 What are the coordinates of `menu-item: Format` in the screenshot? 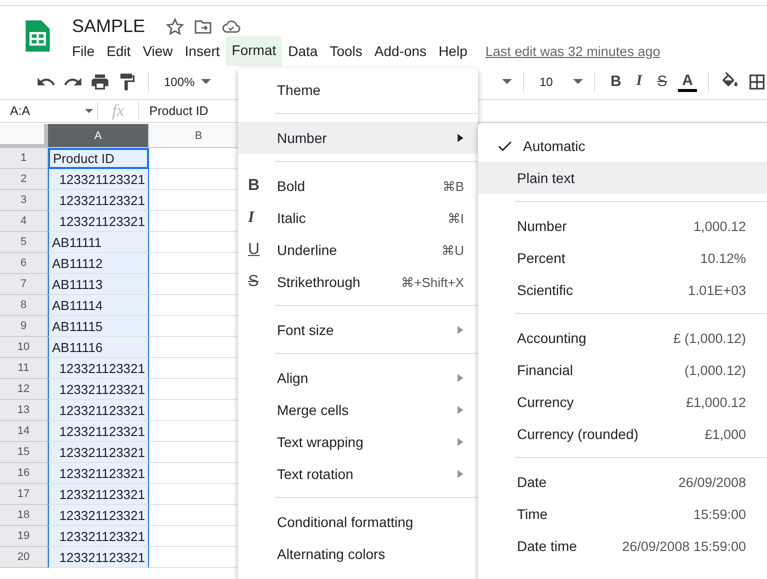 It's located at (254, 51).